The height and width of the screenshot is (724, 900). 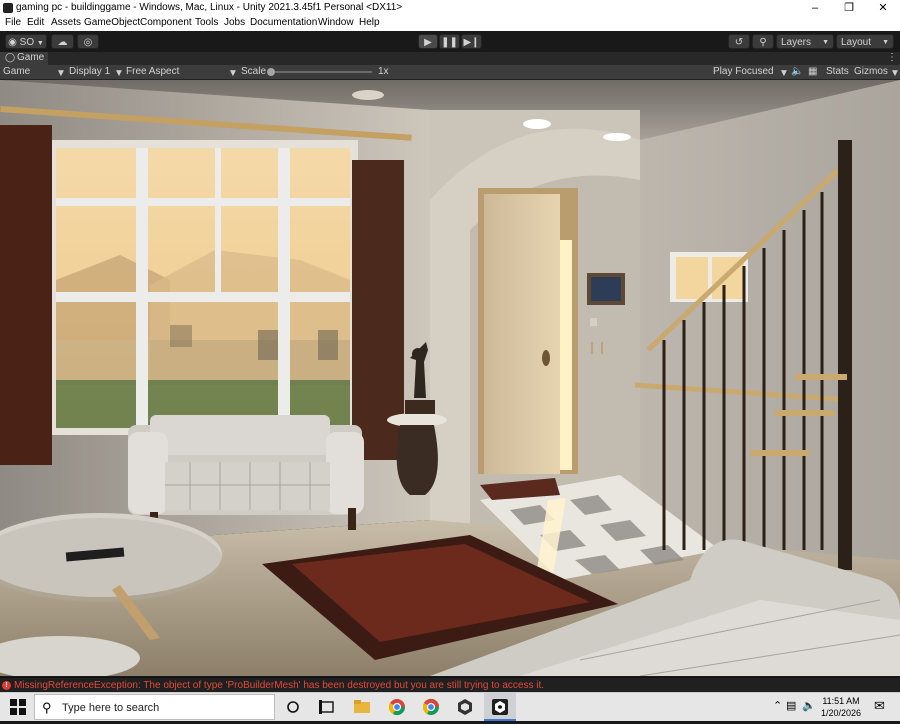 What do you see at coordinates (815, 8) in the screenshot?
I see `minimize-button: –` at bounding box center [815, 8].